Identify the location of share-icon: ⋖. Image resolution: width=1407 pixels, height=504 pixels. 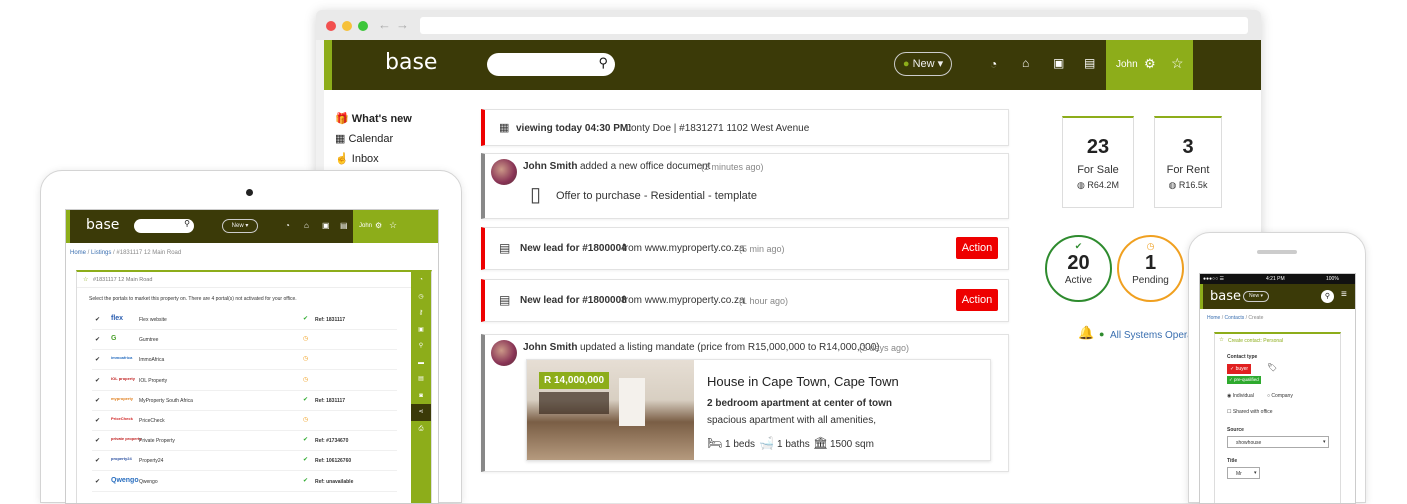
(421, 412).